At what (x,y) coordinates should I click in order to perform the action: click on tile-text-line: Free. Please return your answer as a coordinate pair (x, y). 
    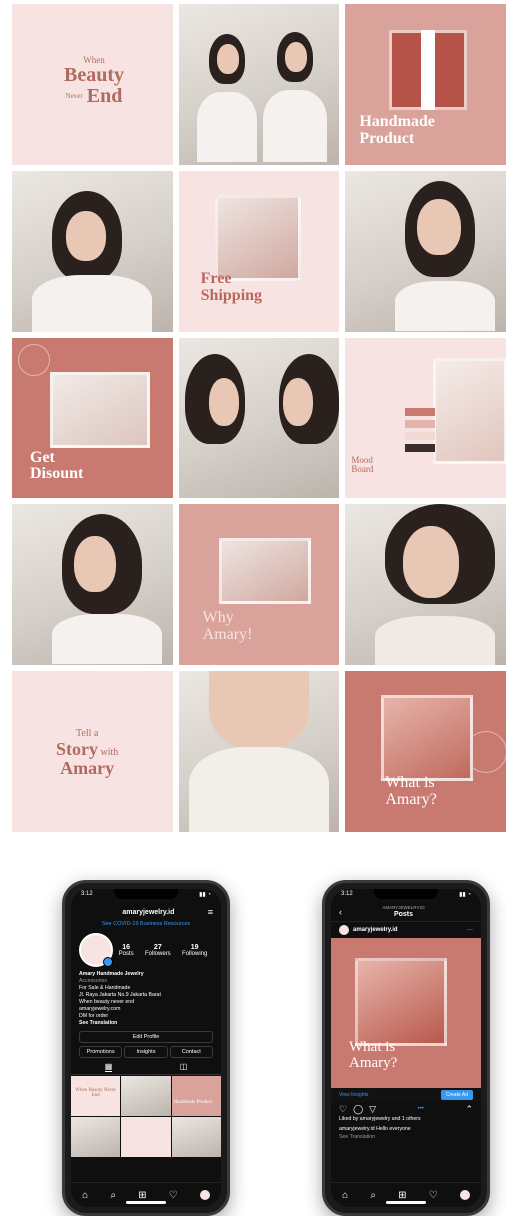
    Looking at the image, I should click on (216, 278).